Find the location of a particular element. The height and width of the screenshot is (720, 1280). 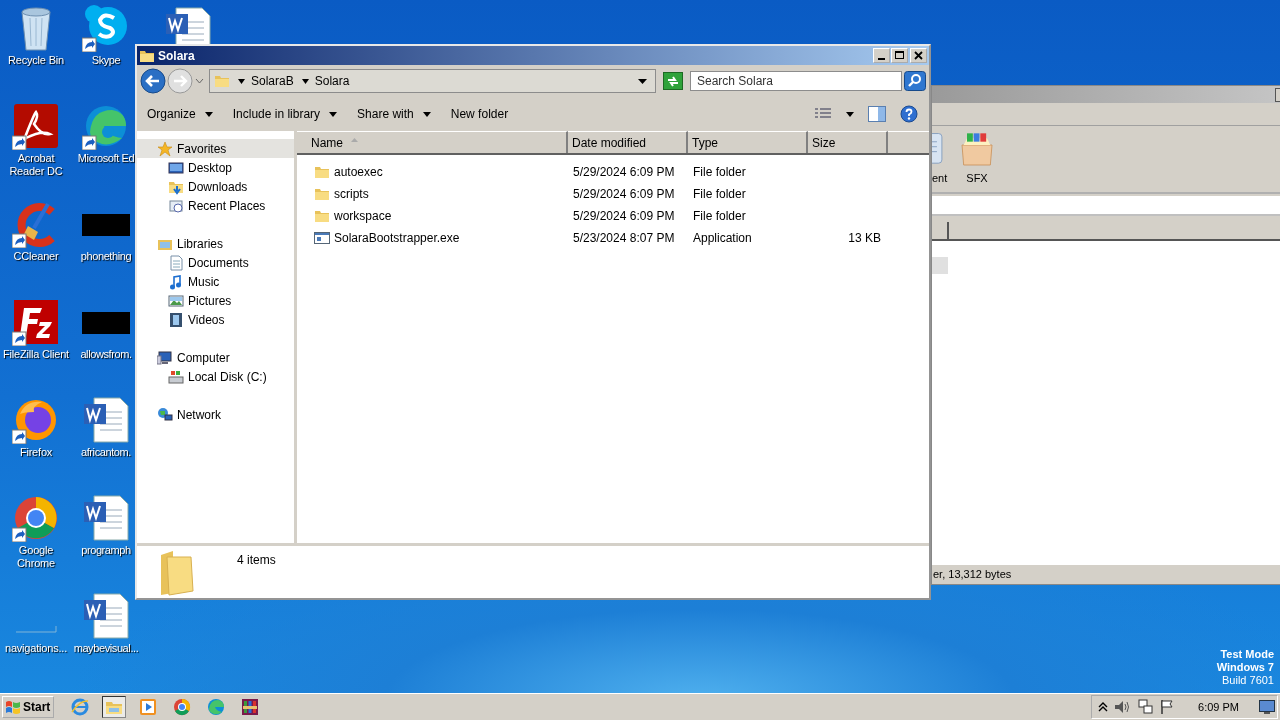

nav-item: Local Disk (C:) is located at coordinates (215, 376).